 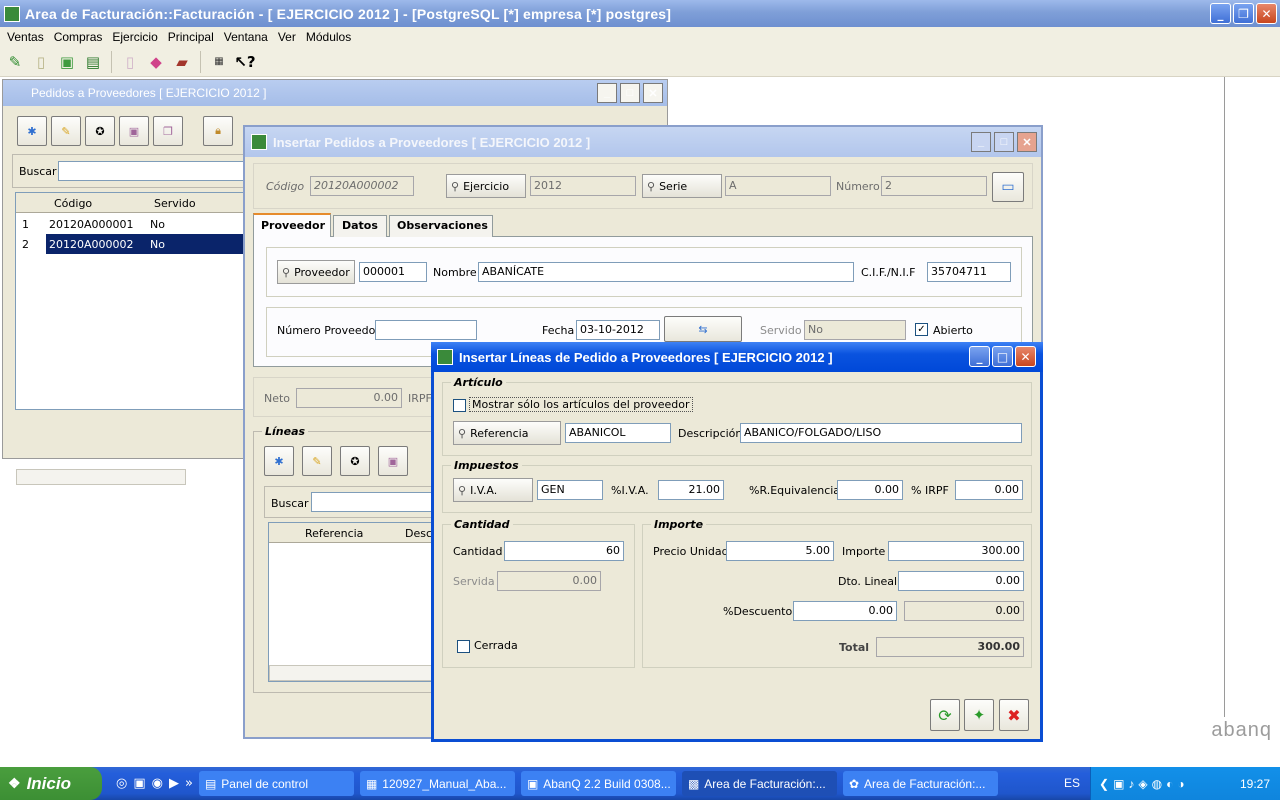 I want to click on close-button: ✕, so click(x=1266, y=13).